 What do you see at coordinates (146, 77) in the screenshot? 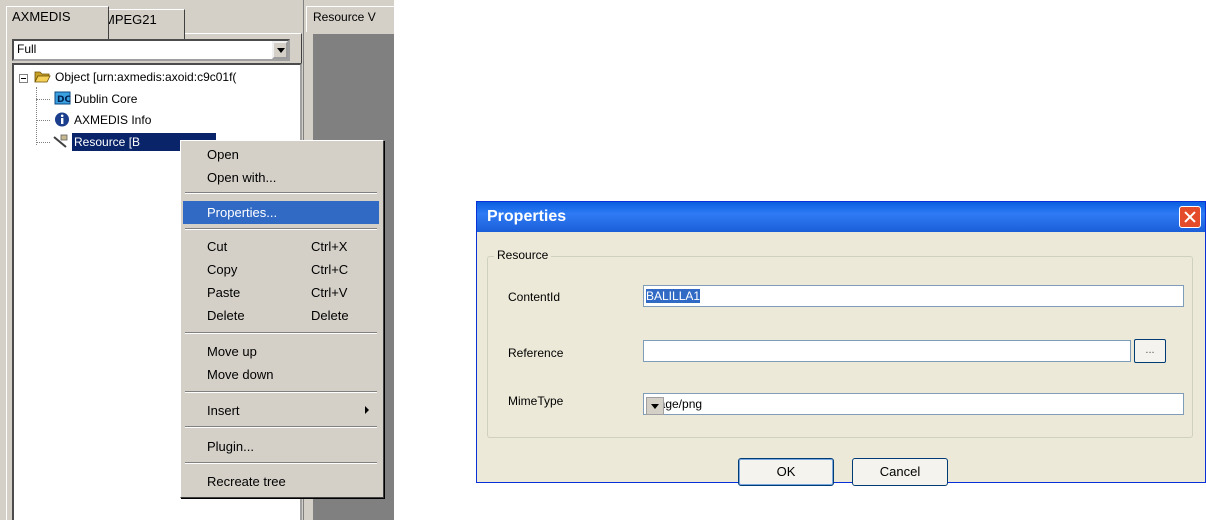
I see `tree-node-label: Object [urn:axmedis:axoid:c9c01f(` at bounding box center [146, 77].